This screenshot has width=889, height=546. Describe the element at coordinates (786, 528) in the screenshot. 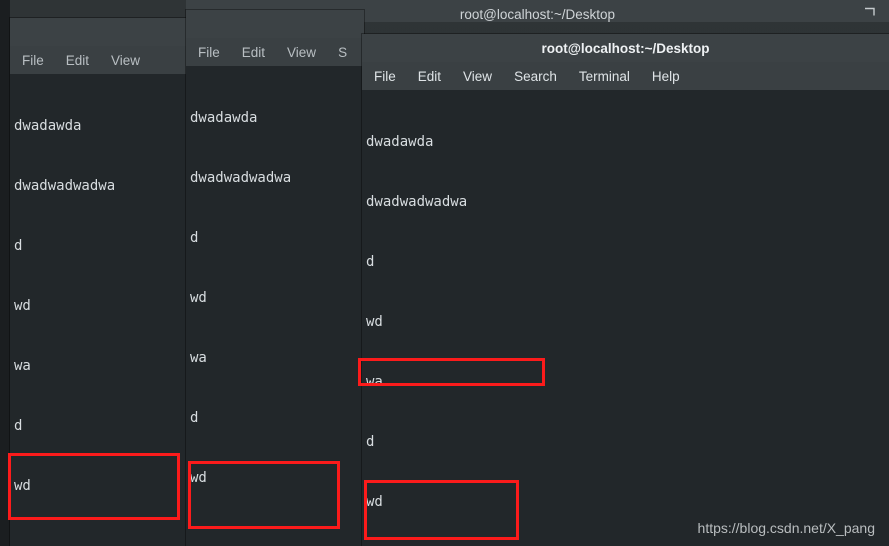

I see `watermark: https://blog.csdn.net/X_pang` at that location.